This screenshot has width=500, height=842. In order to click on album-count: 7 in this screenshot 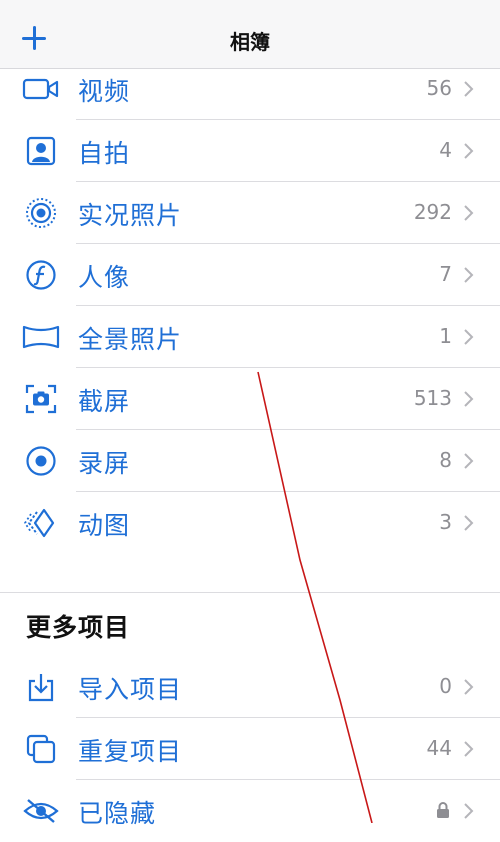, I will do `click(445, 274)`.